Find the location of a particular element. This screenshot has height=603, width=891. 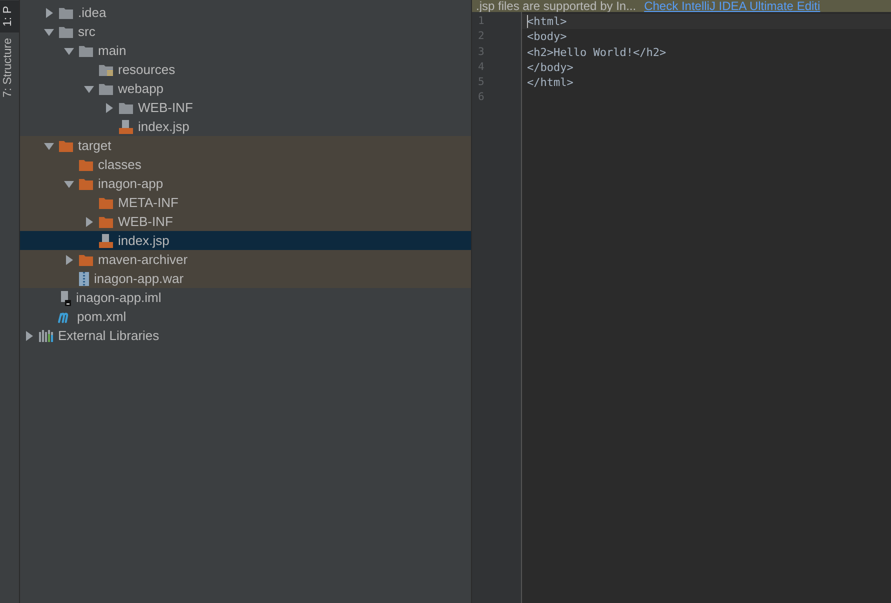

tree-item: webapp is located at coordinates (245, 88).